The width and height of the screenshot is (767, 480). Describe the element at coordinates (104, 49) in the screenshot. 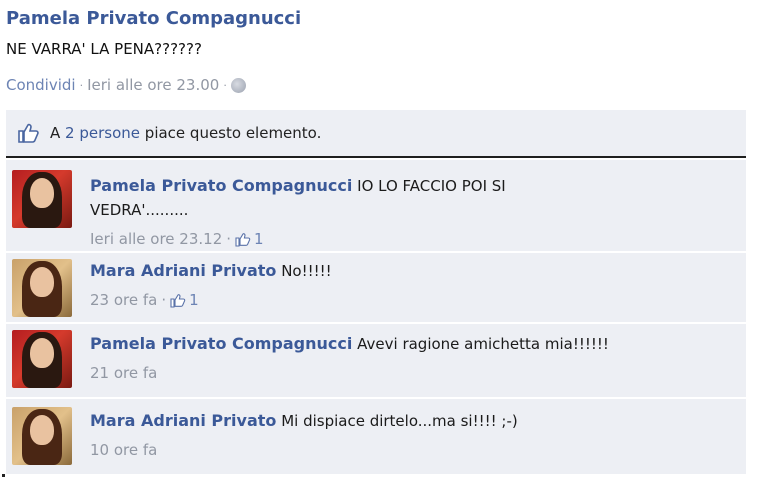

I see `post-message: NE VARRA' LA PENA??????` at that location.